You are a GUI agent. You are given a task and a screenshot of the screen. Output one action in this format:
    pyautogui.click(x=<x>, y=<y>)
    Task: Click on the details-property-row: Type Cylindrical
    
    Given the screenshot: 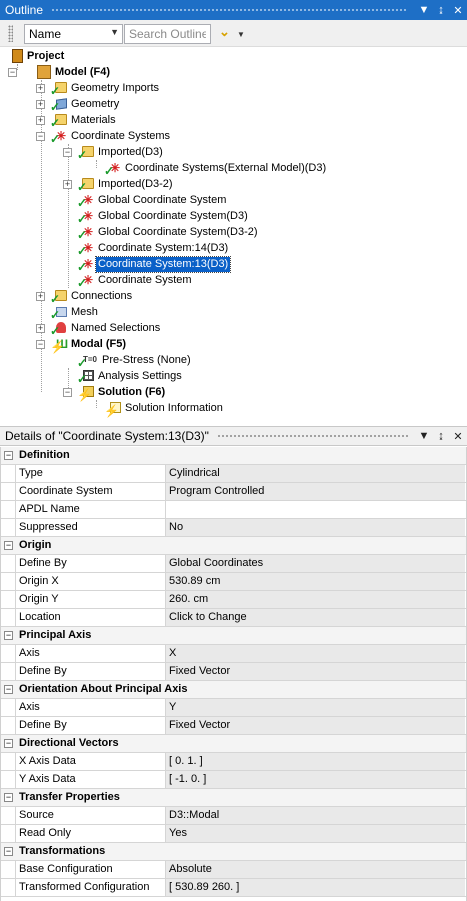 What is the action you would take?
    pyautogui.click(x=233, y=474)
    